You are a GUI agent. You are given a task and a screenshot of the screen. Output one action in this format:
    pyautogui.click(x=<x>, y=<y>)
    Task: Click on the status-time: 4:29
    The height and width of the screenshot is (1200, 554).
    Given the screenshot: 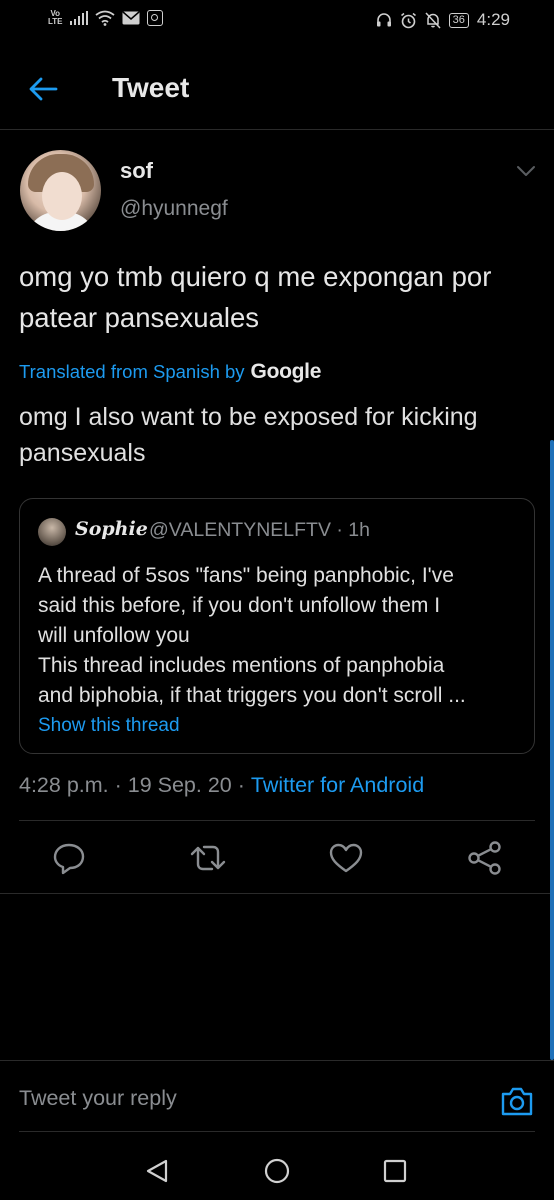 What is the action you would take?
    pyautogui.click(x=493, y=19)
    